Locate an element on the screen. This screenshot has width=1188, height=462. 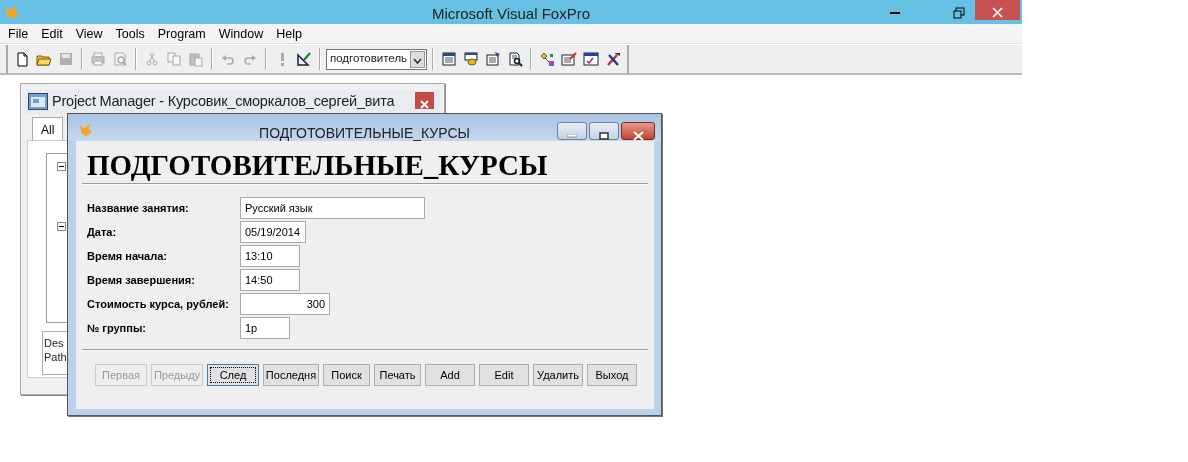
info-label: Path is located at coordinates (55, 357).